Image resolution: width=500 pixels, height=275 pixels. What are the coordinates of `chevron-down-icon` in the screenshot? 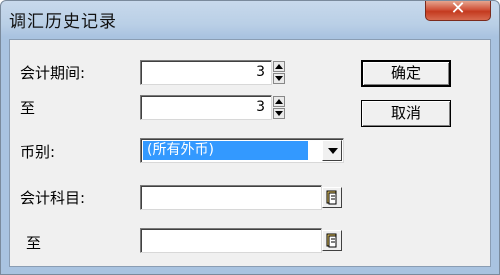 It's located at (332, 150).